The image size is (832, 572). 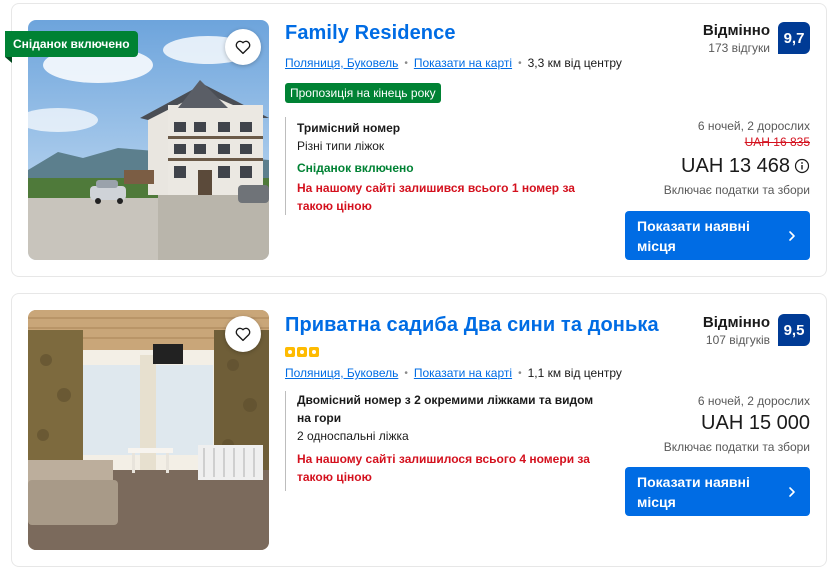 I want to click on review-count: 173 відгуки, so click(x=739, y=48).